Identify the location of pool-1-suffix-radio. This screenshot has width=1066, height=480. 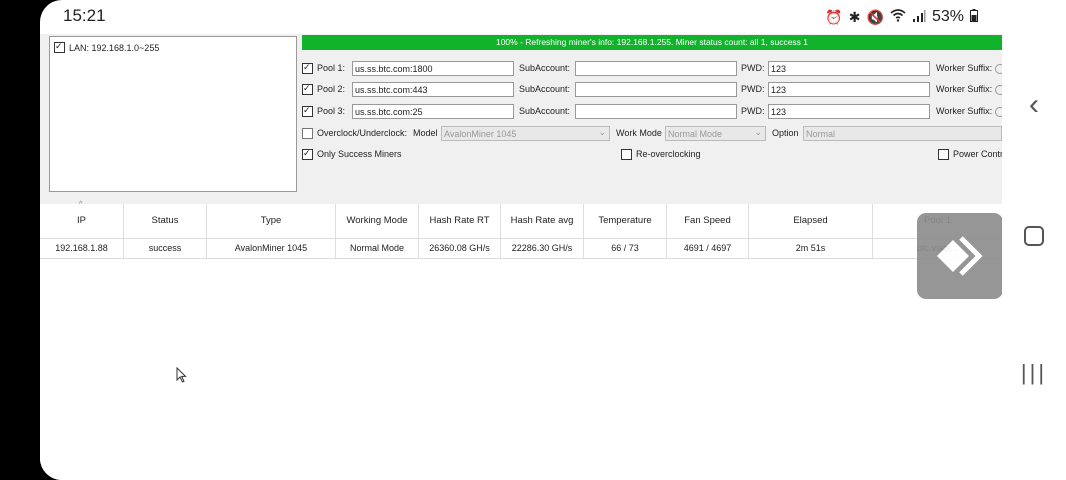
(998, 68).